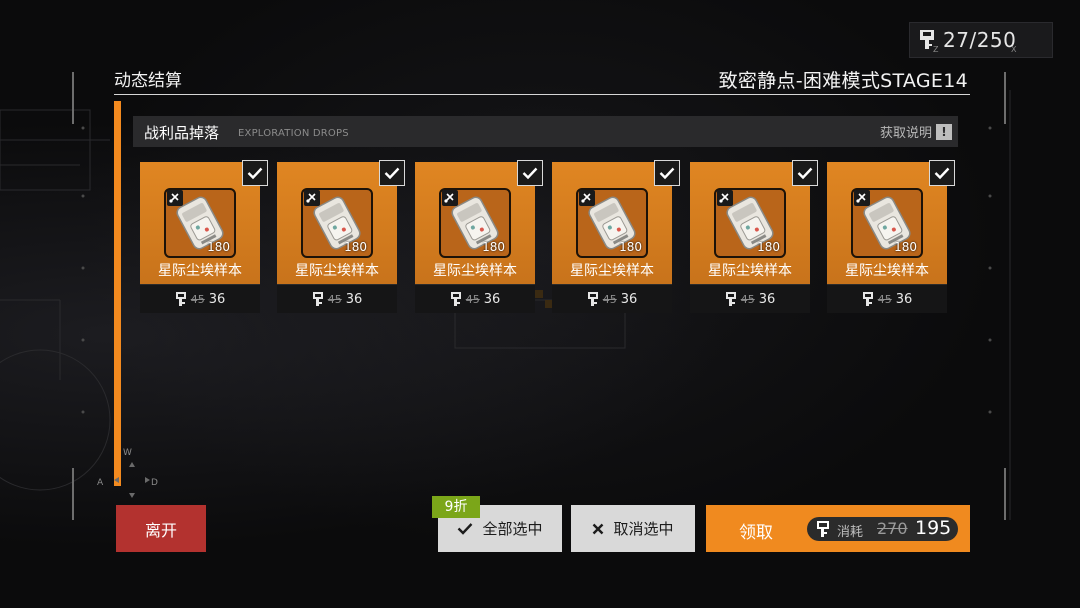  Describe the element at coordinates (293, 133) in the screenshot. I see `drops-panel-subtitle: EXPLORATION DROPS` at that location.